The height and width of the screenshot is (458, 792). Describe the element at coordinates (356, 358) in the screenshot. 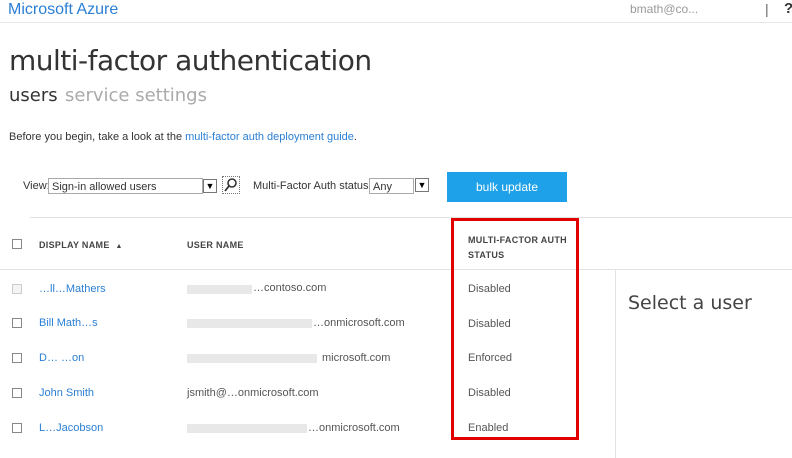

I see `row-user-name: microsoft.com` at that location.